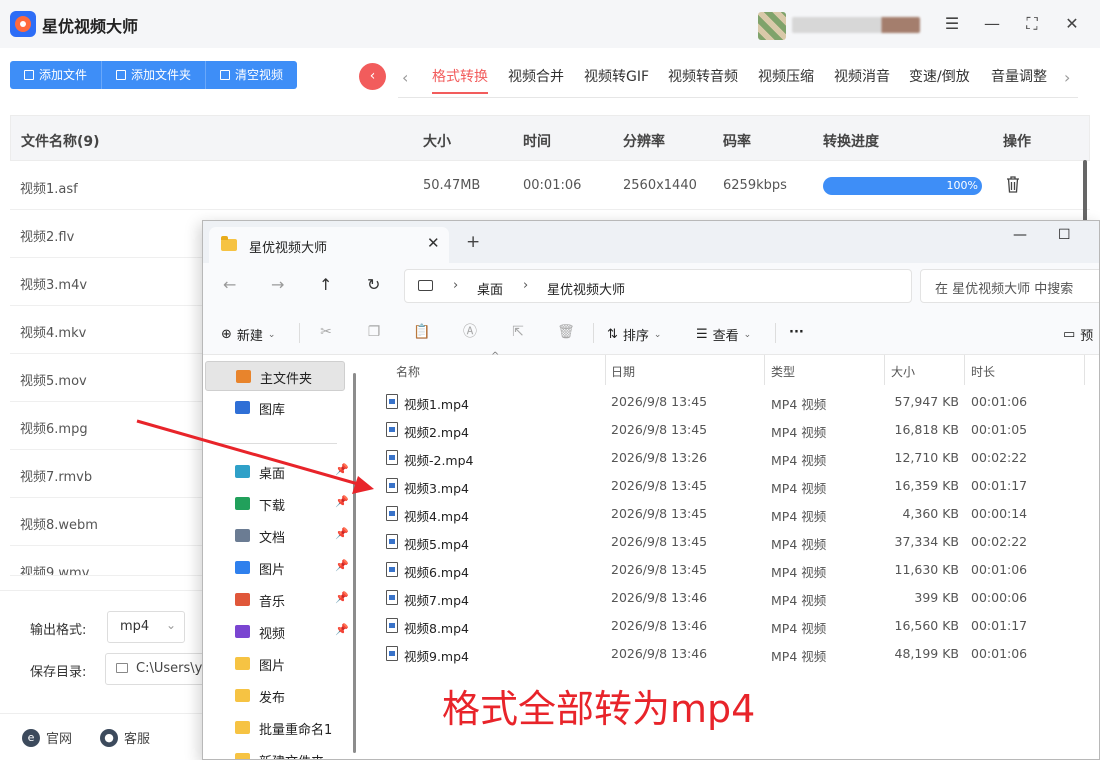  Describe the element at coordinates (154, 75) in the screenshot. I see `add-folder-button: 添加文件夹` at that location.